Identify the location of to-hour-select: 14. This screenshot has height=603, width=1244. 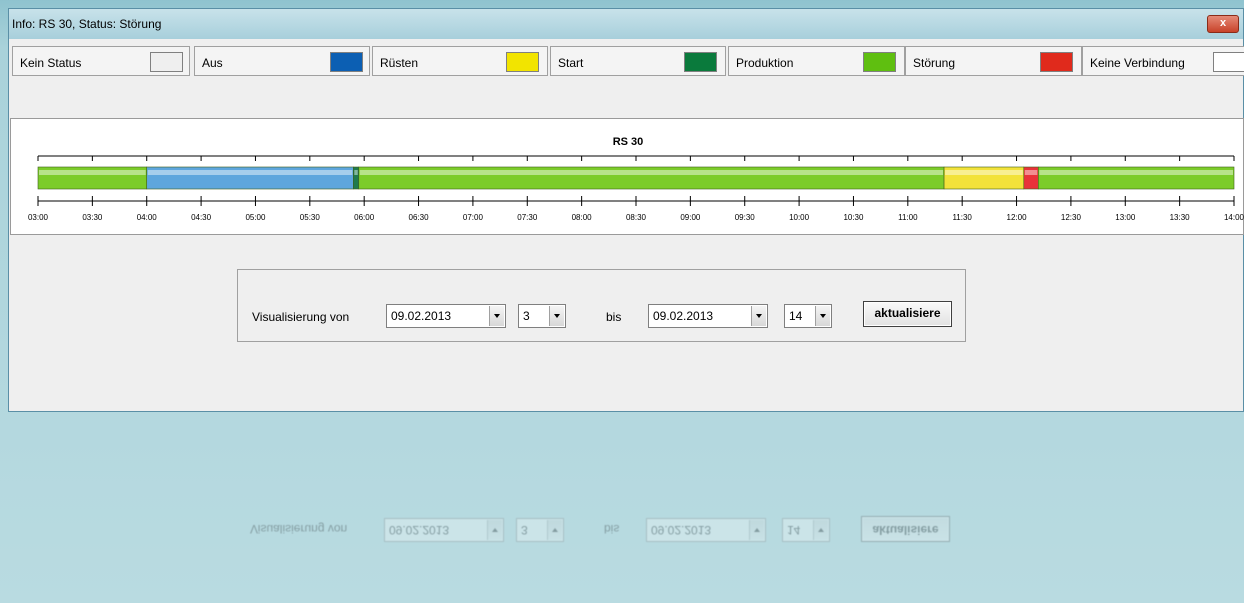
(808, 316).